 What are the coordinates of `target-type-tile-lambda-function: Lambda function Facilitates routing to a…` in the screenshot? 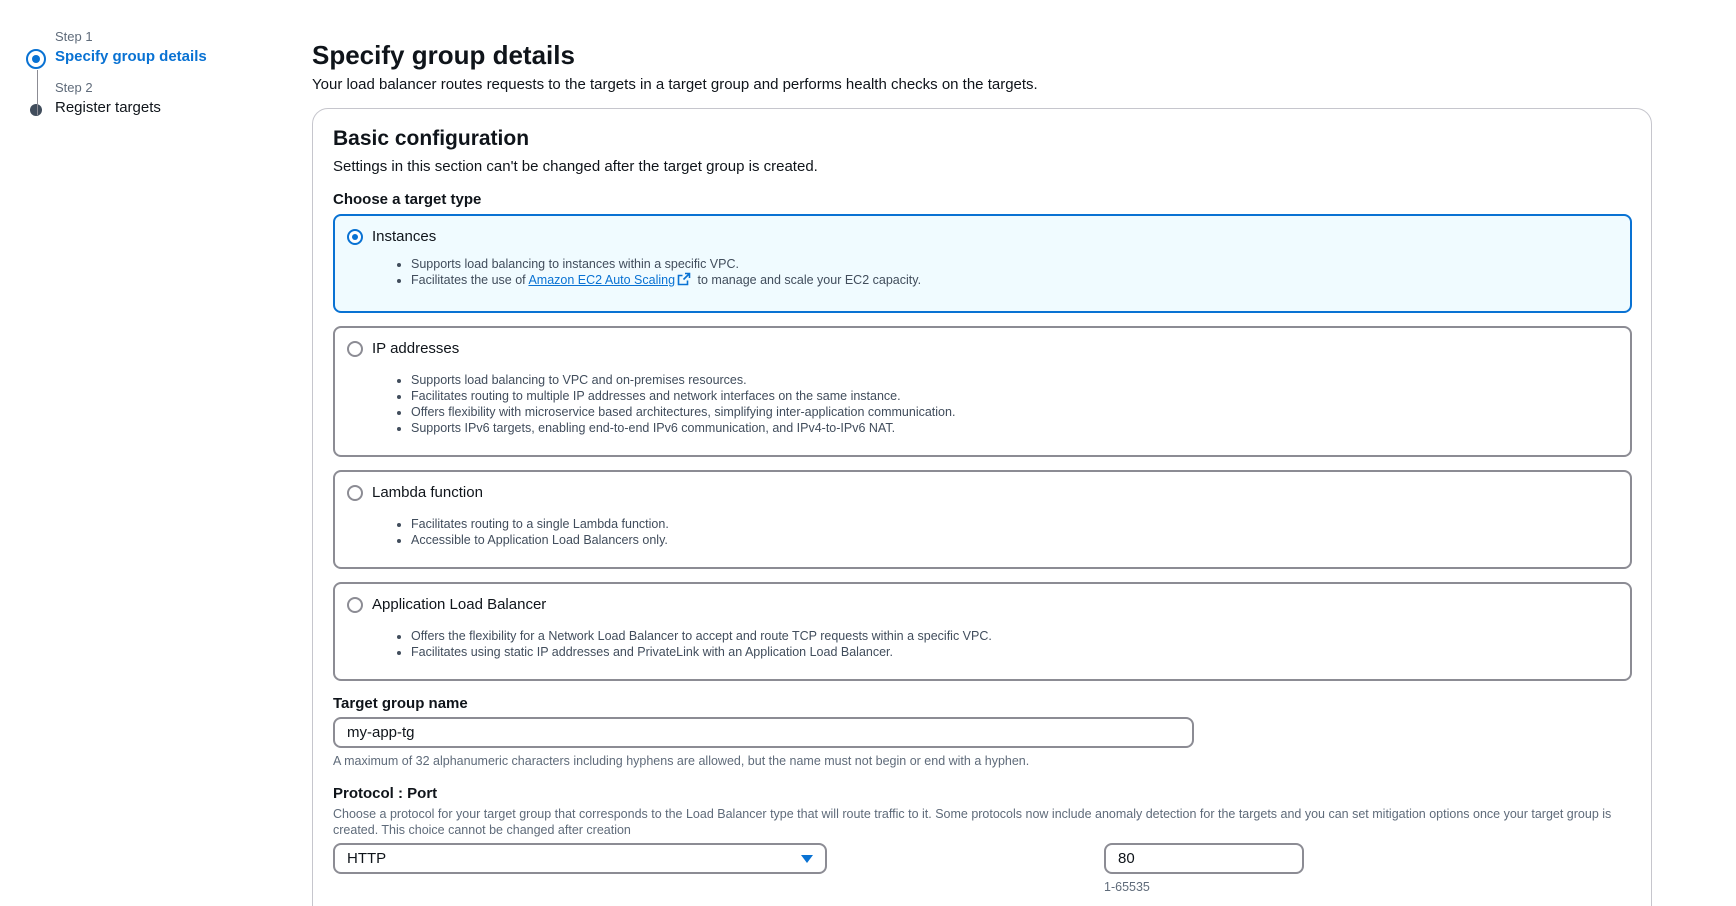 It's located at (982, 519).